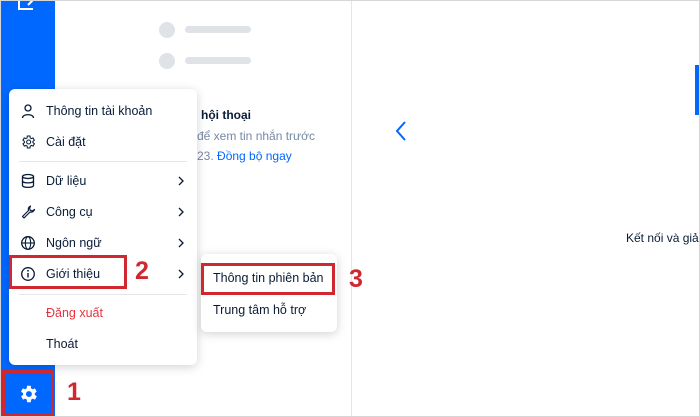  Describe the element at coordinates (256, 136) in the screenshot. I see `sync-notice-description: để xem tin nhắn trước` at that location.